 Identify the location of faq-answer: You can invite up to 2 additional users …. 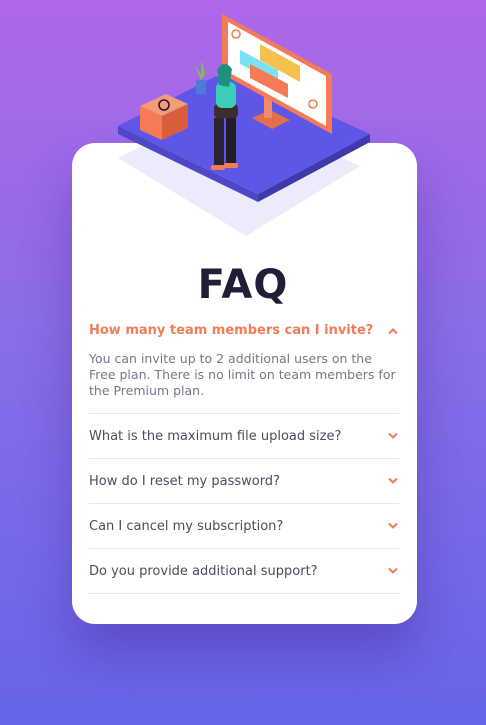
(242, 374).